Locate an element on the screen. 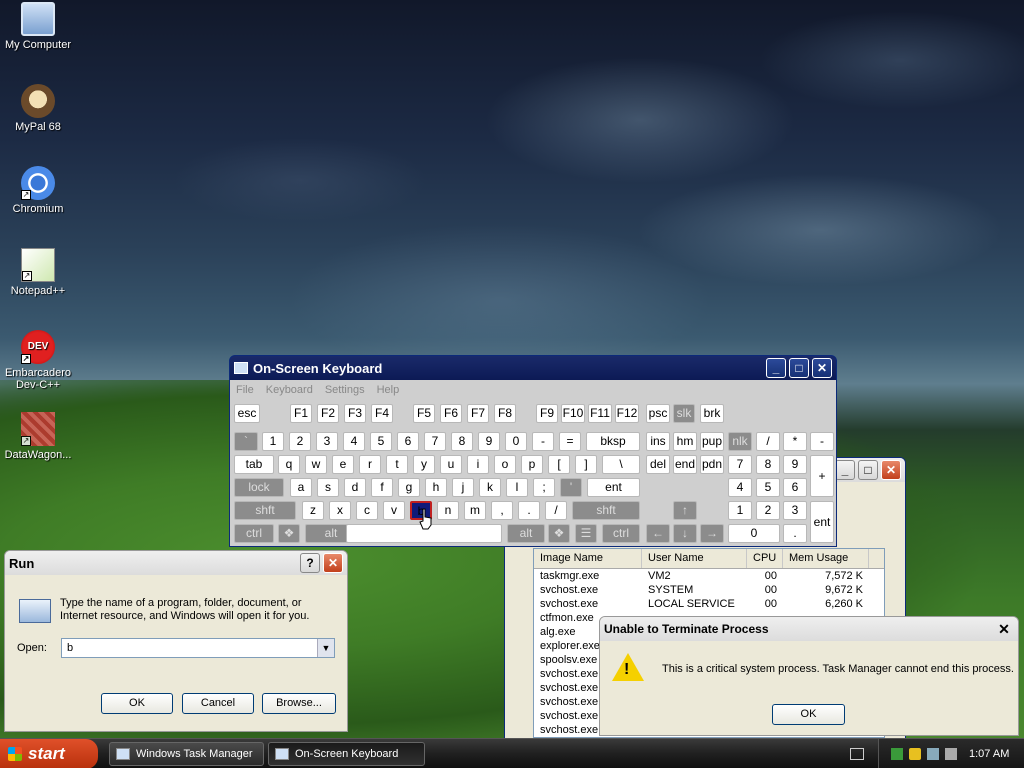  key-F3: F3 is located at coordinates (355, 413).